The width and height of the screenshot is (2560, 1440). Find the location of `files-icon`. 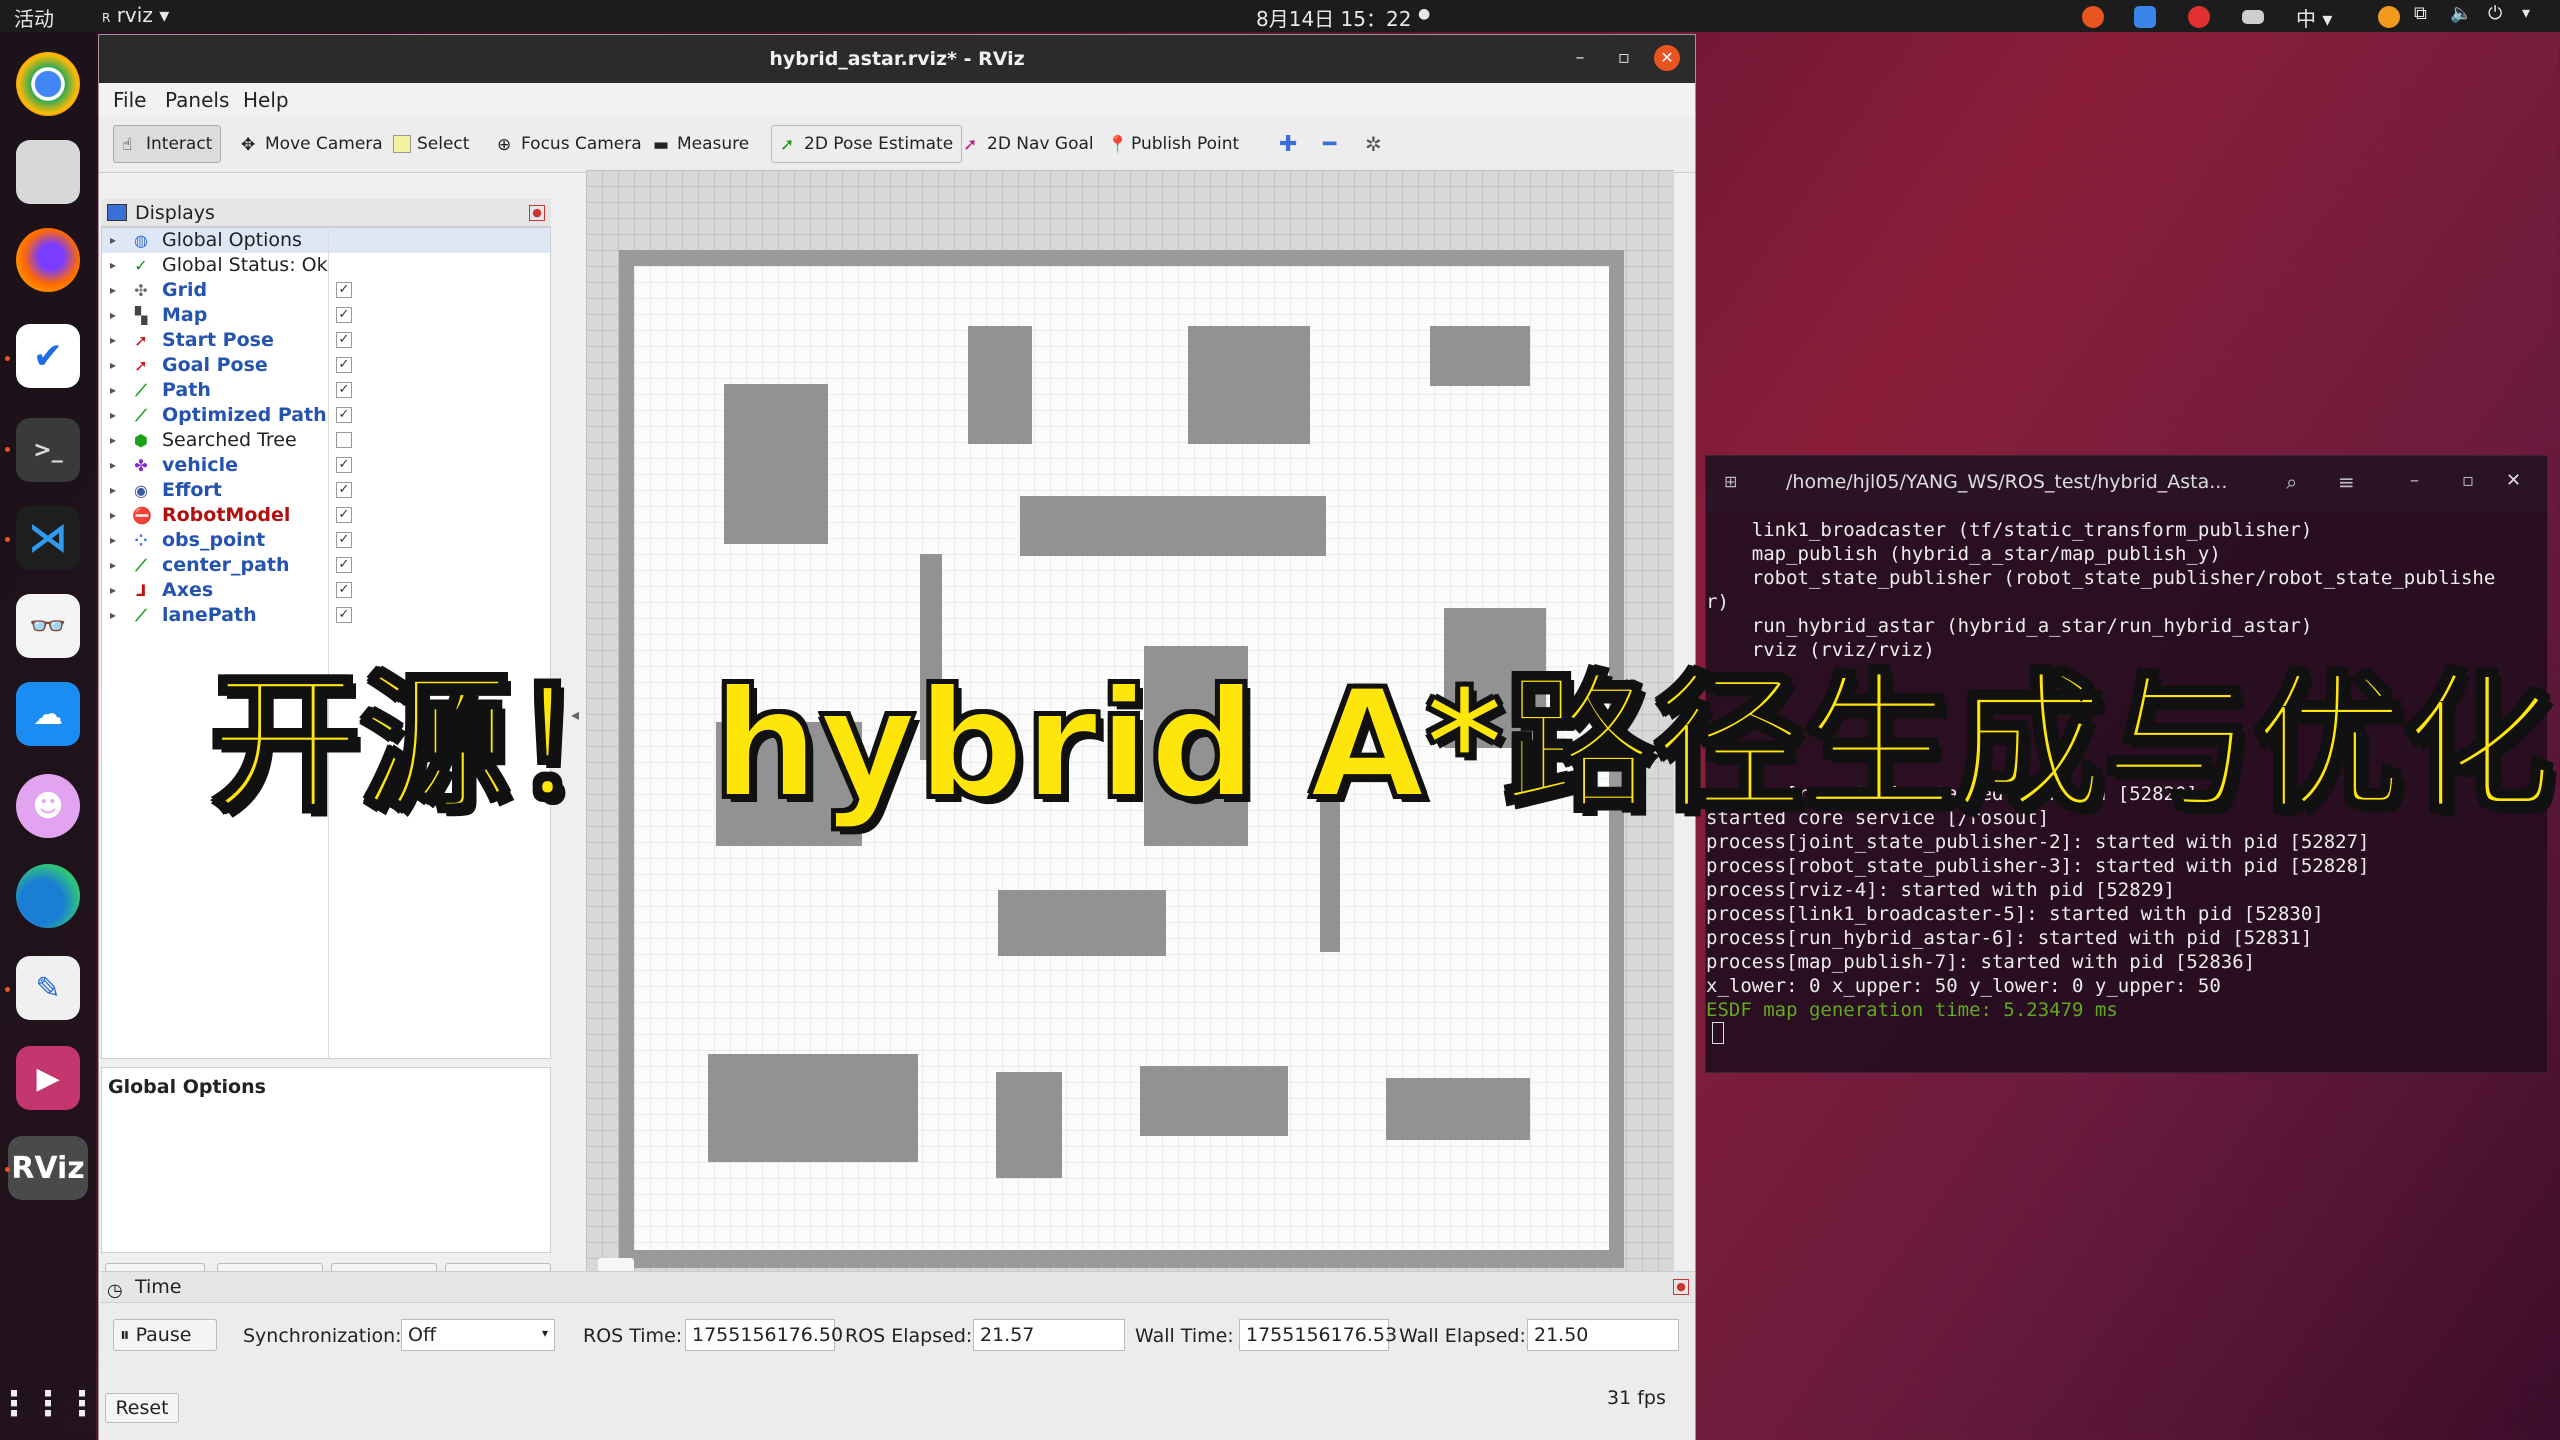

files-icon is located at coordinates (48, 172).